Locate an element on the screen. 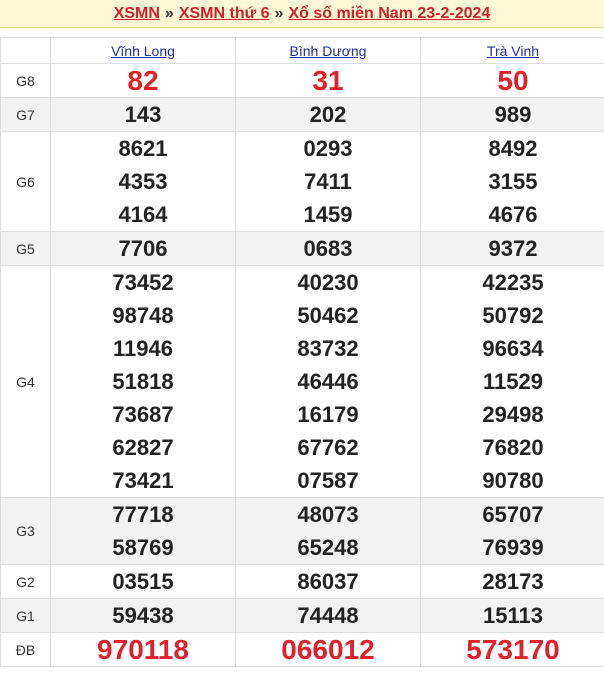 This screenshot has height=681, width=604. prize-number: 3155 is located at coordinates (513, 181).